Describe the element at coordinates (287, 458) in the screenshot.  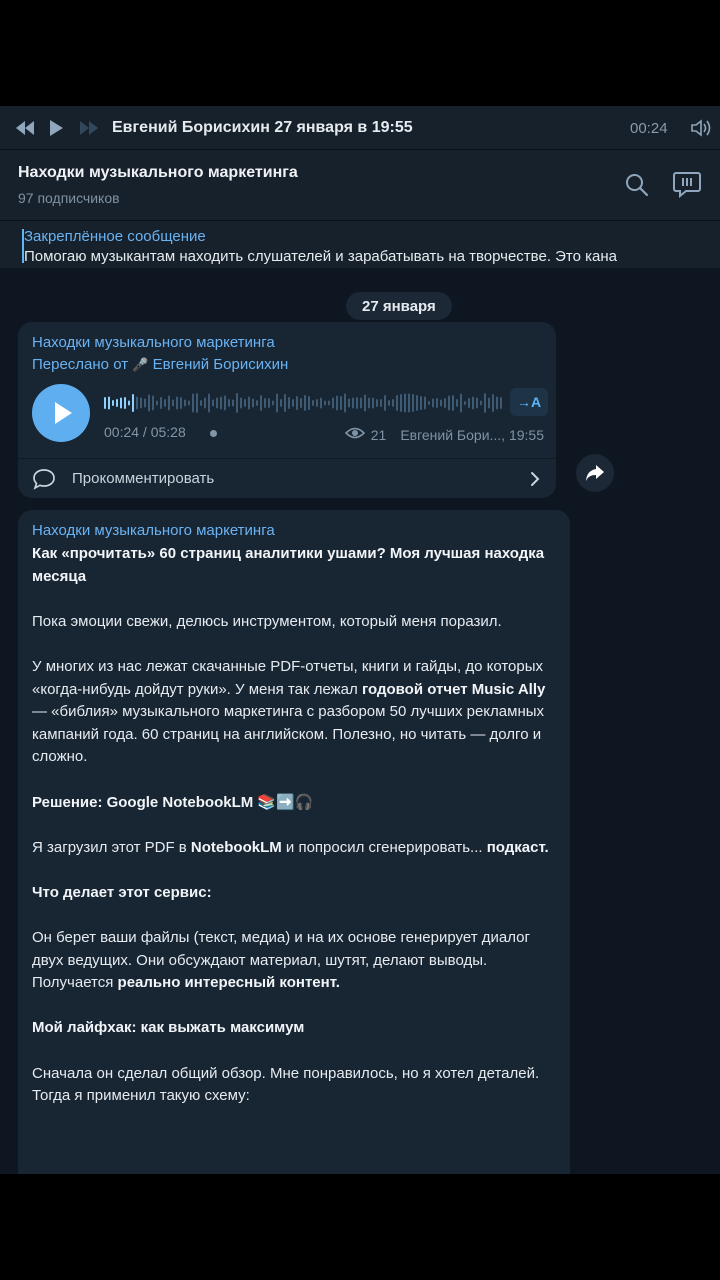
I see `comment-divider` at that location.